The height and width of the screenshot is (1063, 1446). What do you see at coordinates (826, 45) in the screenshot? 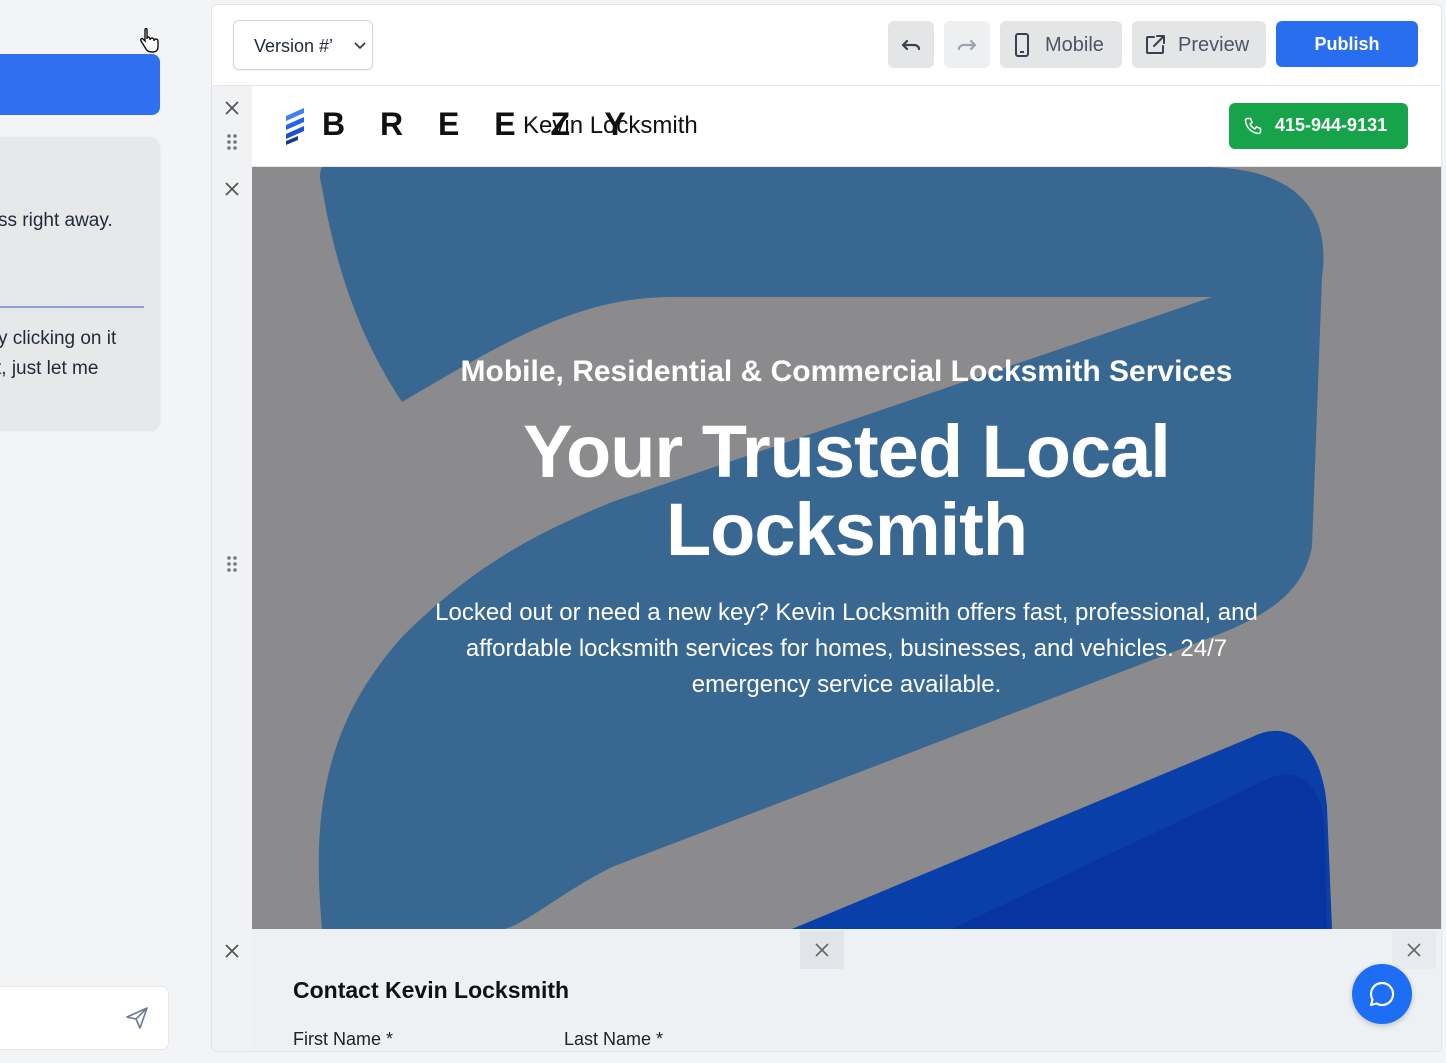
I see `editor-toolbar: Version #’ Mobile Preview Publish` at bounding box center [826, 45].